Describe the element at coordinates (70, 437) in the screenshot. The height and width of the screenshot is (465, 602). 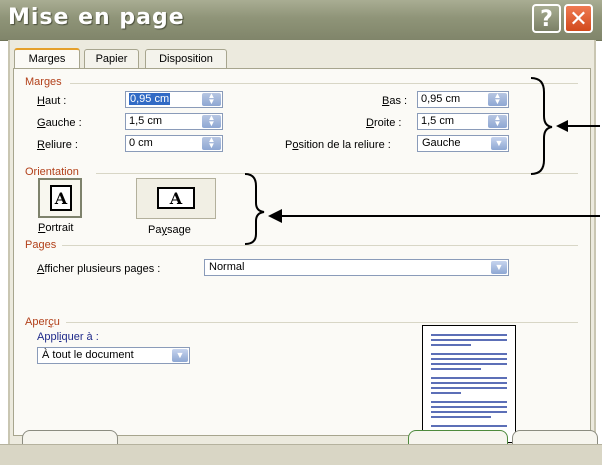
I see `bottom-left-button` at that location.